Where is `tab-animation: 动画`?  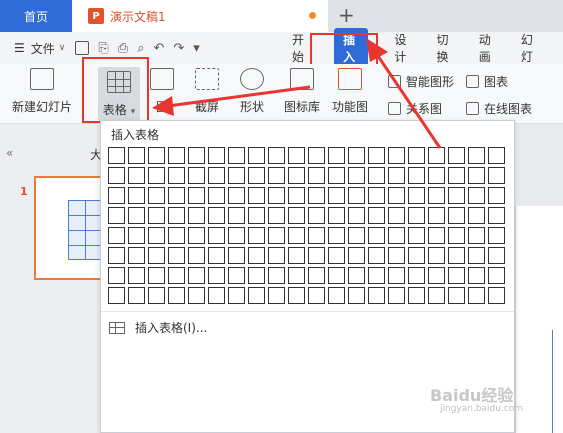
tab-animation: 动画 is located at coordinates (487, 48).